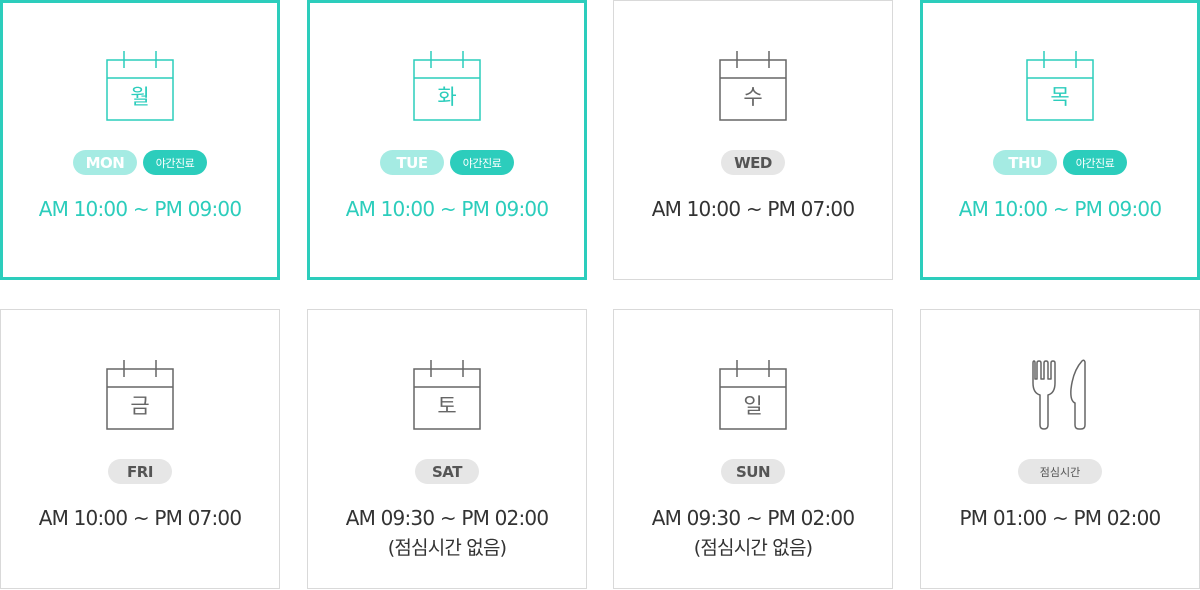 The image size is (1200, 590). Describe the element at coordinates (753, 406) in the screenshot. I see `calendar-day-char: 일` at that location.